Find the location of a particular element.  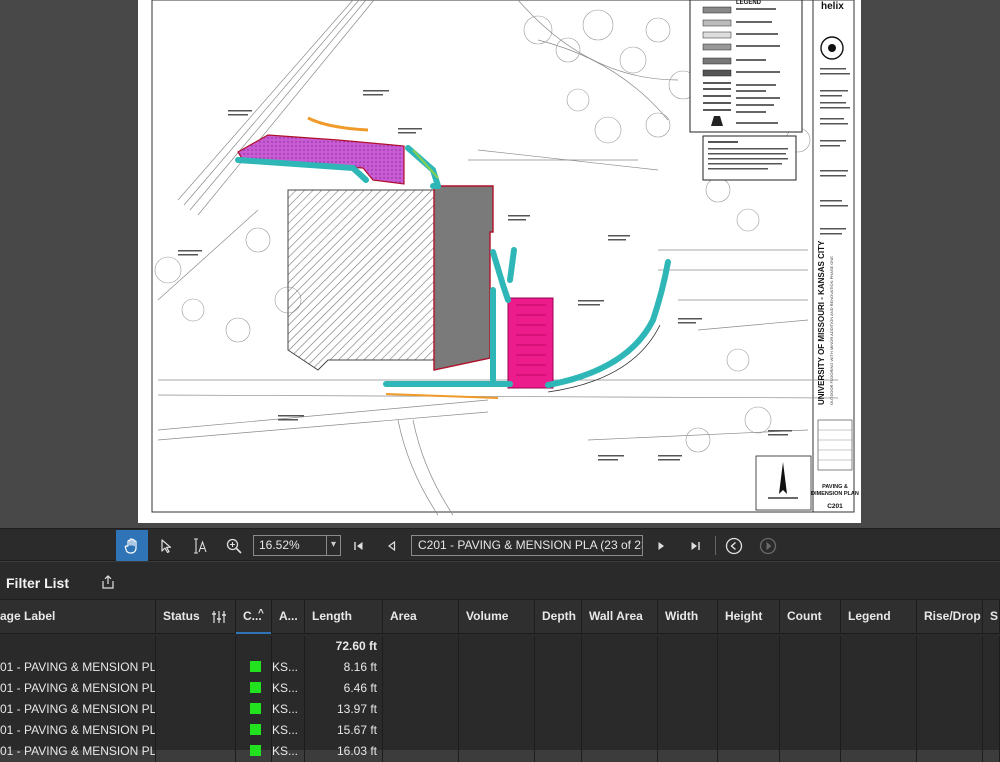

column-header-page-label: age Label is located at coordinates (78, 617).